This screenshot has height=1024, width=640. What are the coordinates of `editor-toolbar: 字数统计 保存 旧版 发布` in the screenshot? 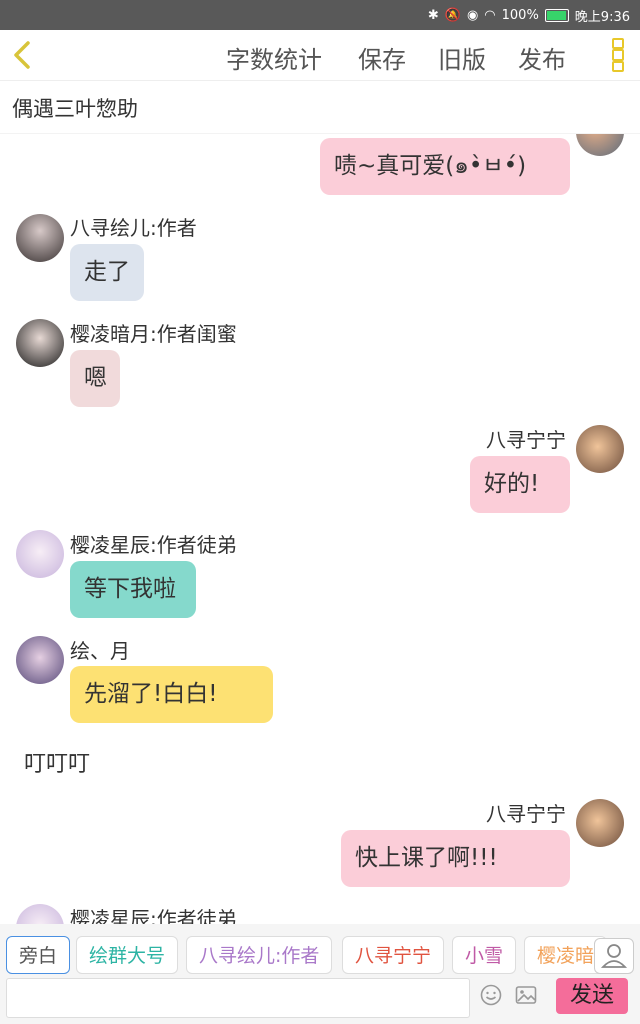 It's located at (320, 55).